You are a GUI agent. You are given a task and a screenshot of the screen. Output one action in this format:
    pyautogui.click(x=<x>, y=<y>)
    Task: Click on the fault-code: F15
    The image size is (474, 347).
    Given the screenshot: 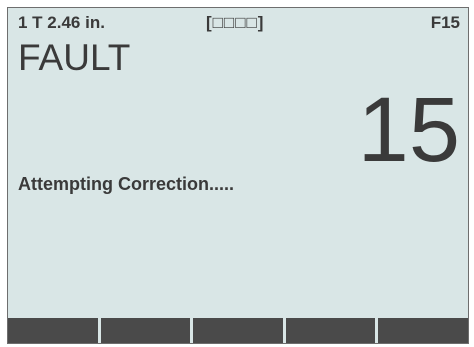 What is the action you would take?
    pyautogui.click(x=445, y=22)
    